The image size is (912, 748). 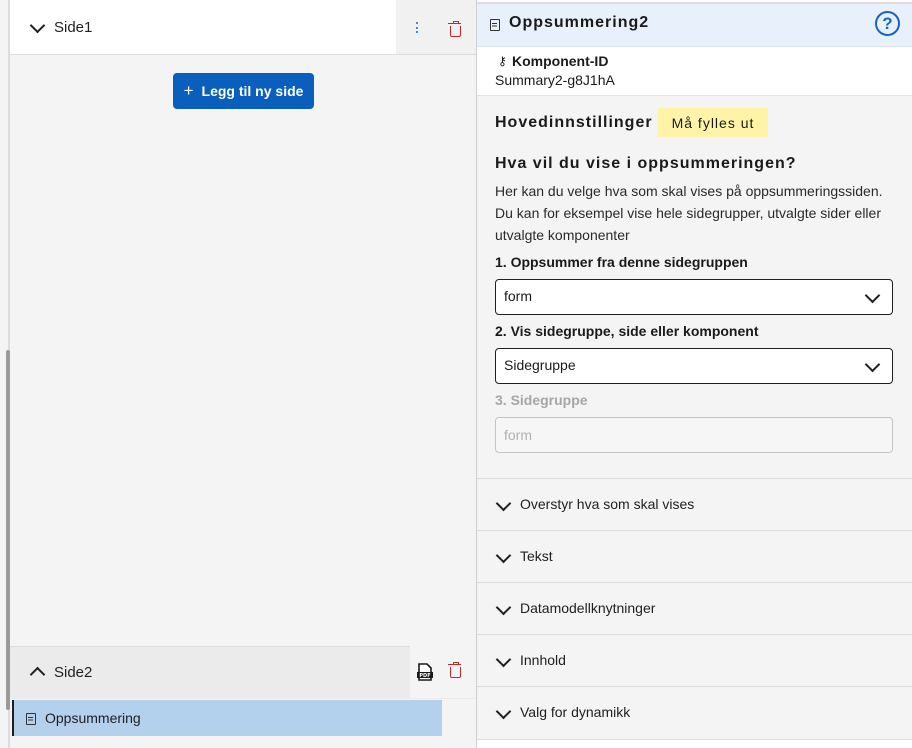 I want to click on field-label: 1. Oppsummer fra denne sidegruppen, so click(x=621, y=262).